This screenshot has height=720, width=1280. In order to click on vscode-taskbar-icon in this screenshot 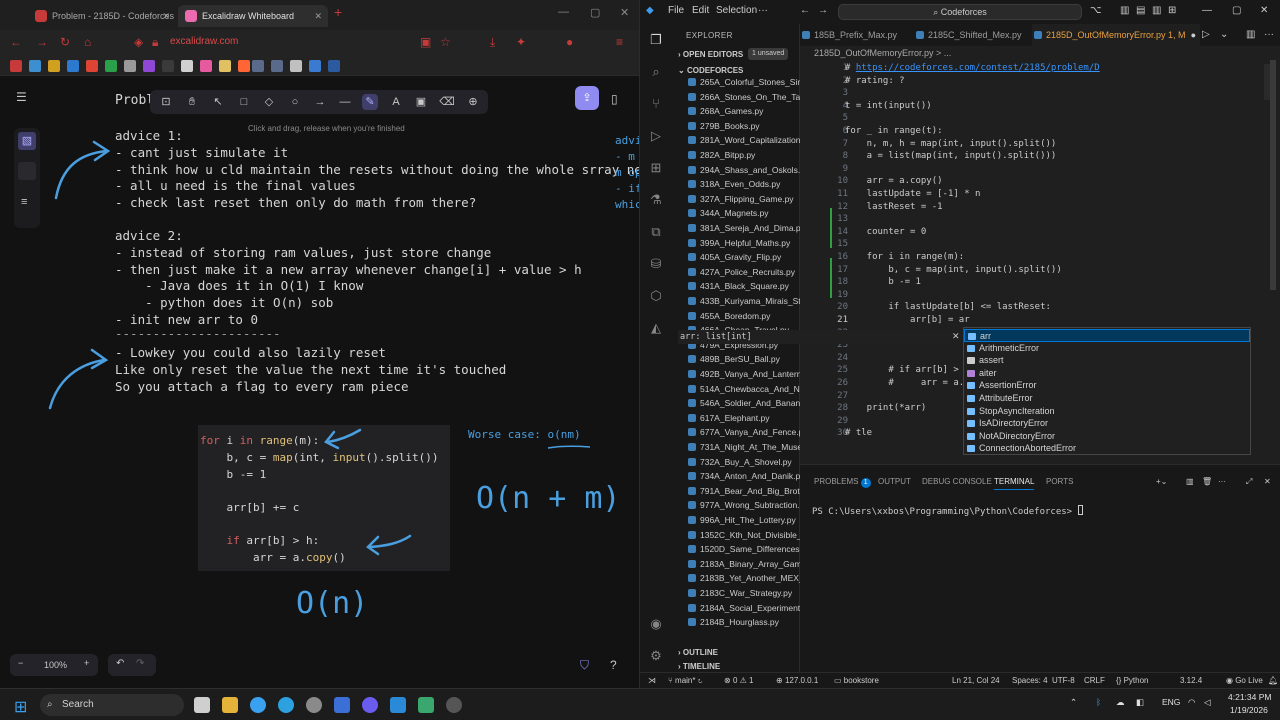, I will do `click(398, 705)`.